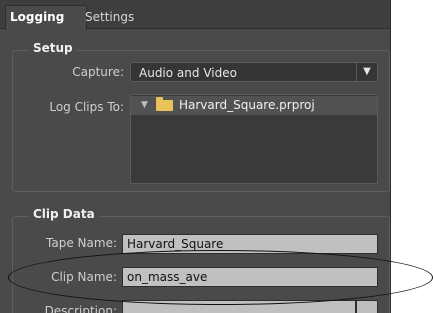  I want to click on description-field, so click(239, 306).